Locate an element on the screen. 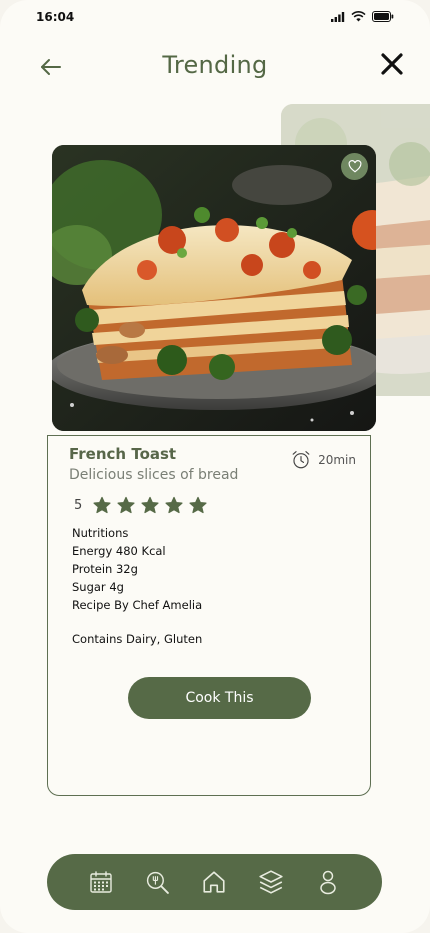 The height and width of the screenshot is (933, 430). close-button is located at coordinates (392, 64).